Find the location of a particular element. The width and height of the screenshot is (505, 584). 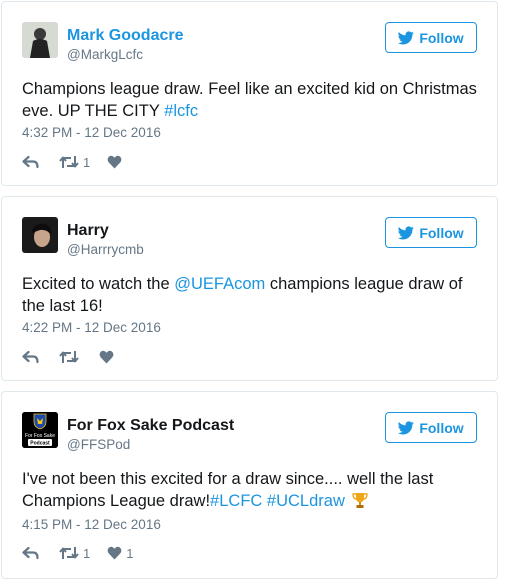

author-name: Mark Goodacre is located at coordinates (125, 36).